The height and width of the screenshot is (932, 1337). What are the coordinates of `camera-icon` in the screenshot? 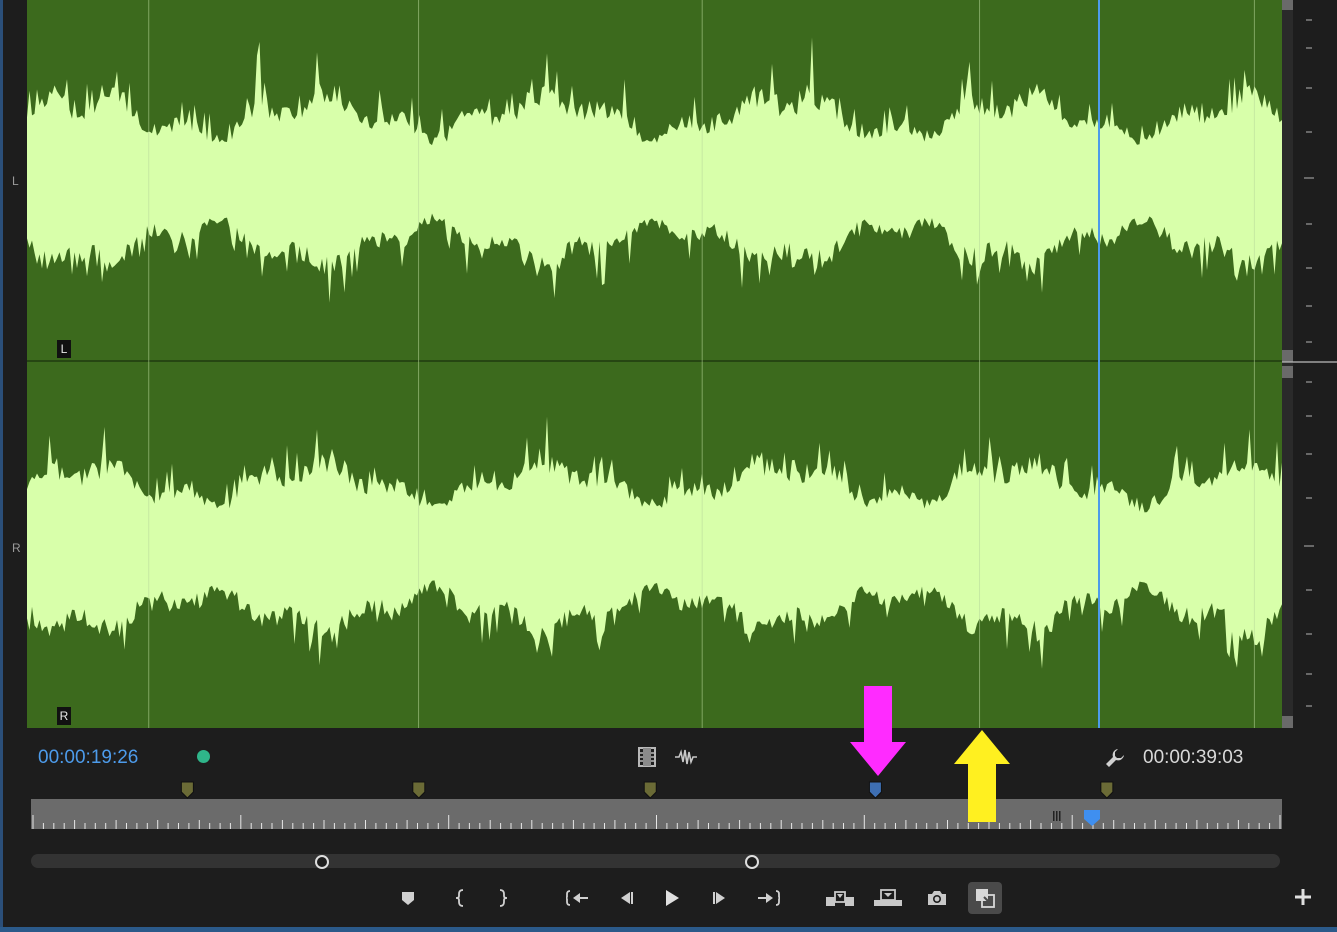 It's located at (937, 898).